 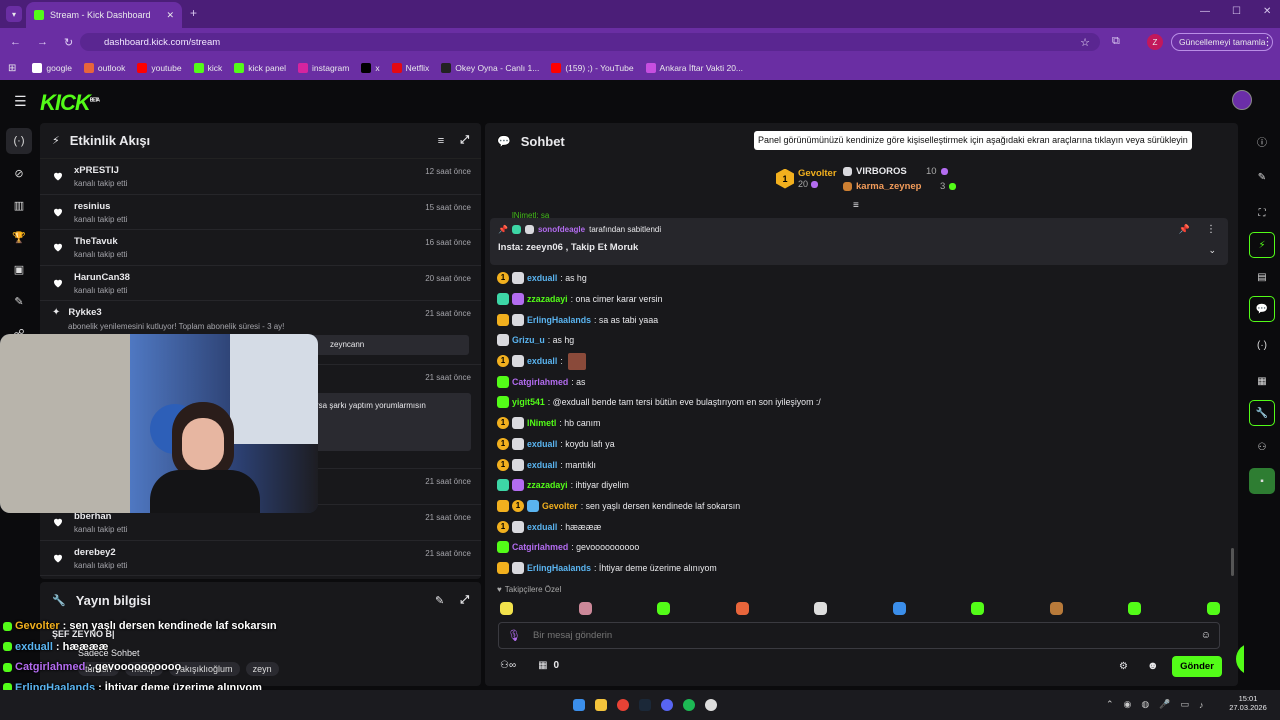 I want to click on chat-input-box: 🎙 ☺, so click(x=859, y=635).